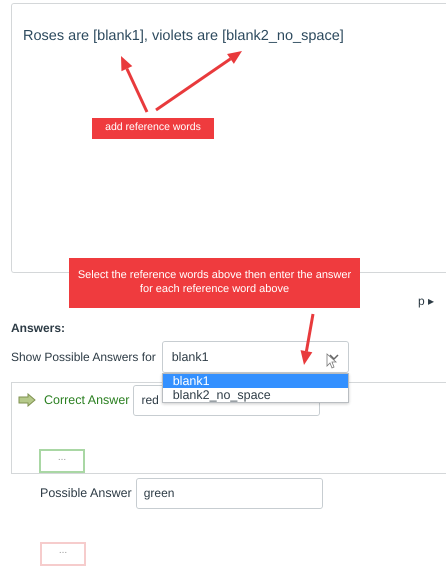 The width and height of the screenshot is (446, 571). Describe the element at coordinates (183, 36) in the screenshot. I see `editor-text: Roses are [blank1], violets are [blank2_no_space]` at that location.